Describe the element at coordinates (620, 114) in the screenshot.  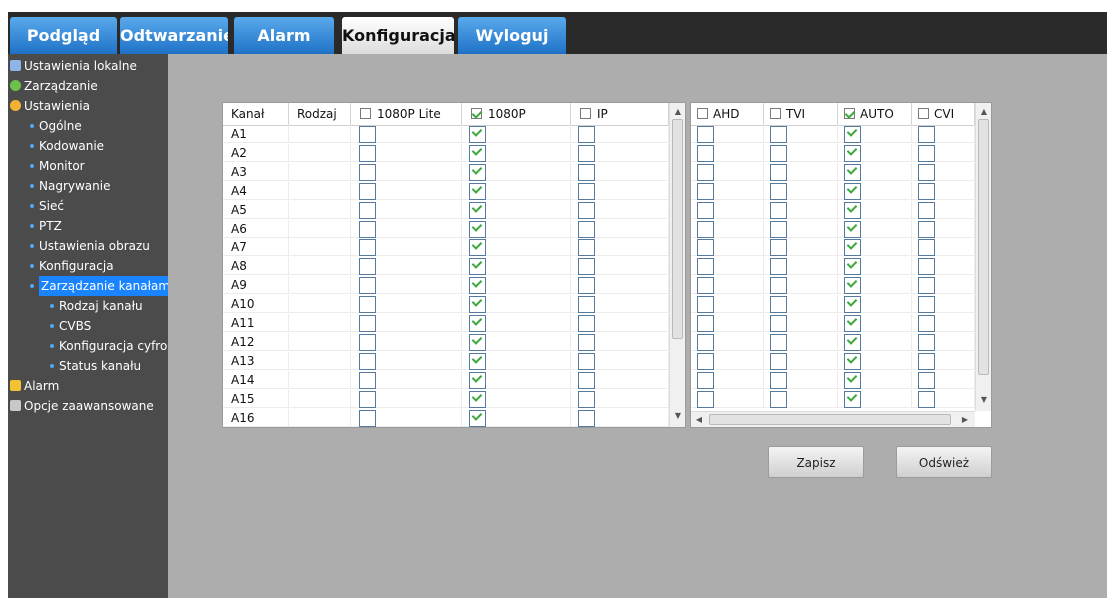
I see `column-header: IP` at that location.